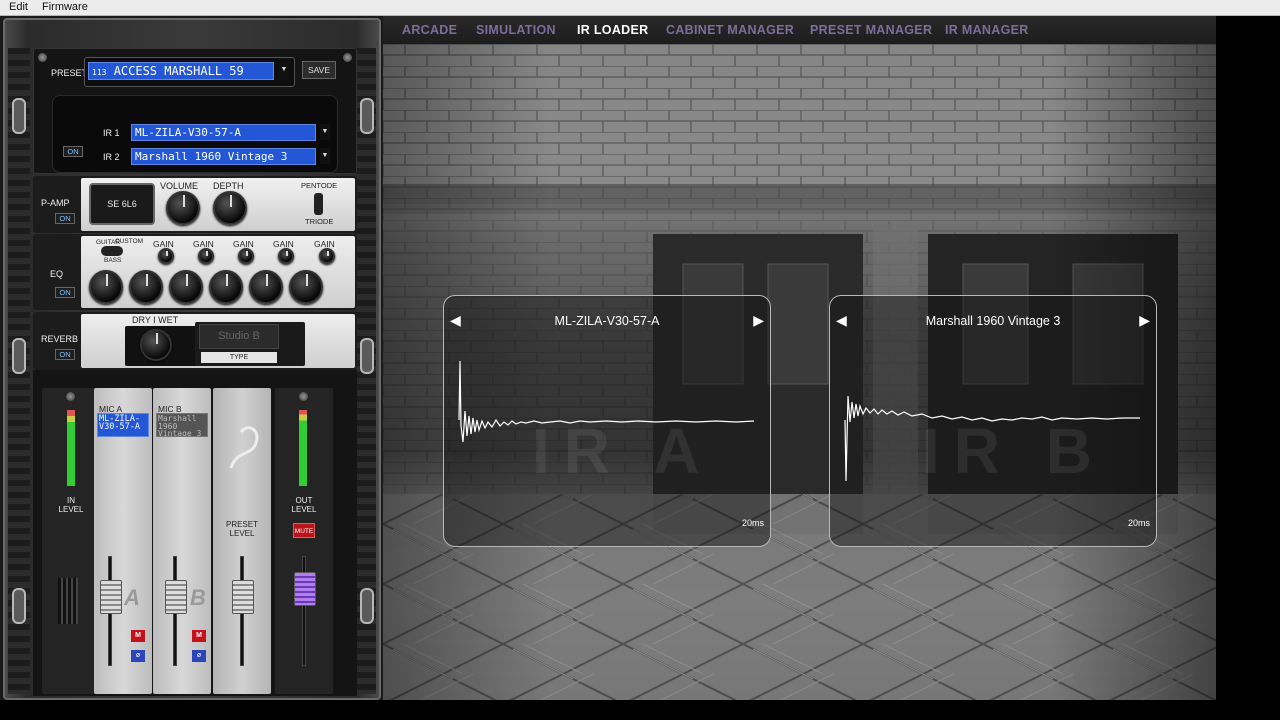 The width and height of the screenshot is (1280, 720). Describe the element at coordinates (242, 541) in the screenshot. I see `preset-level-strip: PRESET LEVEL` at that location.